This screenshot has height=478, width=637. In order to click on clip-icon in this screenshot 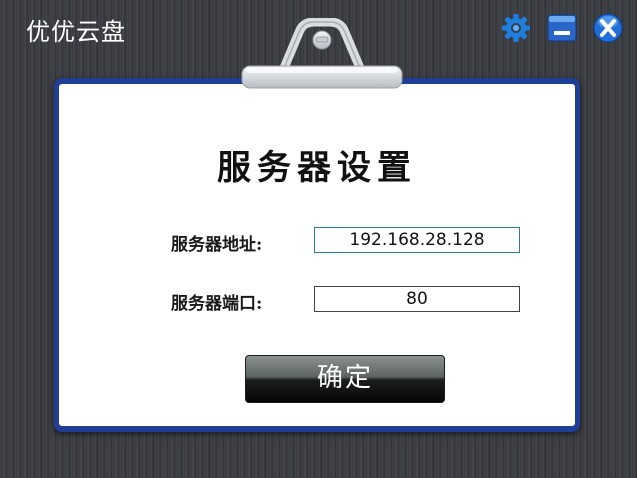, I will do `click(322, 53)`.